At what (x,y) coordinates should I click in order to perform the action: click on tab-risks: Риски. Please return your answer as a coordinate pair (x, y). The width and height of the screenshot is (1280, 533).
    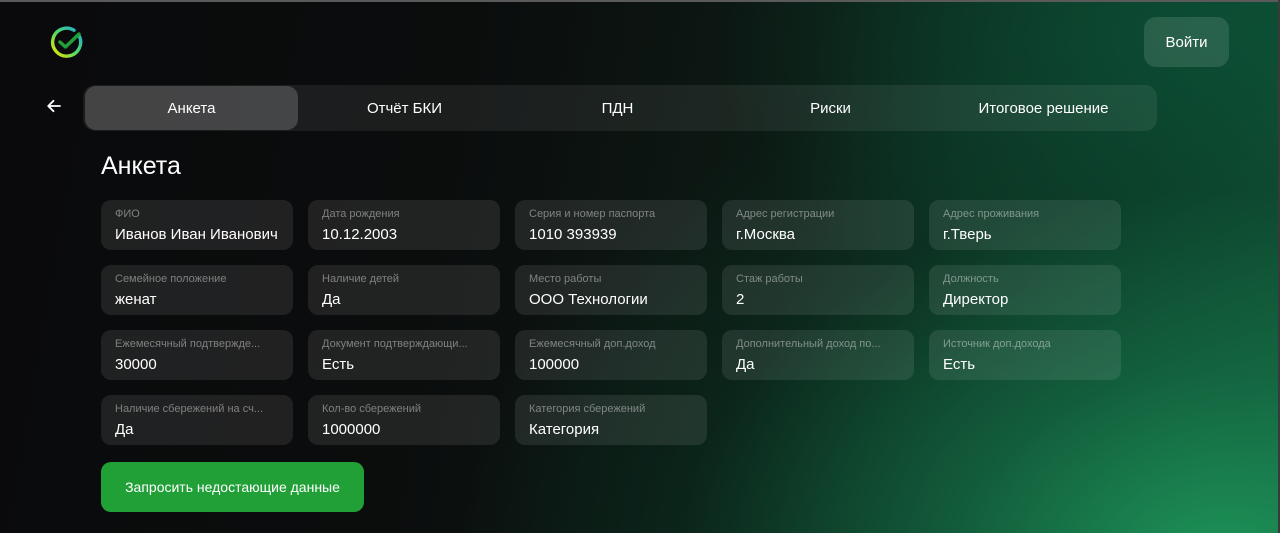
    Looking at the image, I should click on (830, 108).